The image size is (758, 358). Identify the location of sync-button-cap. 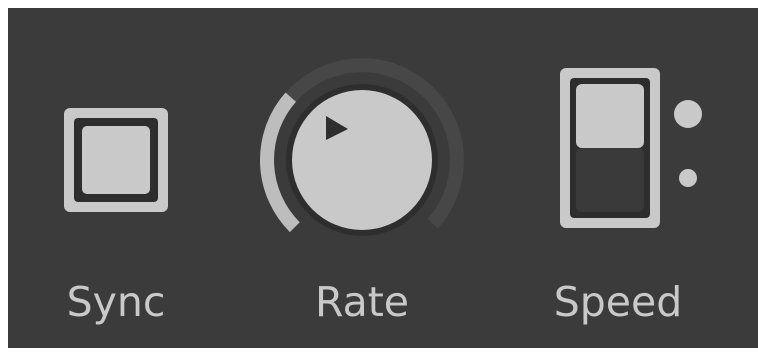
(116, 160).